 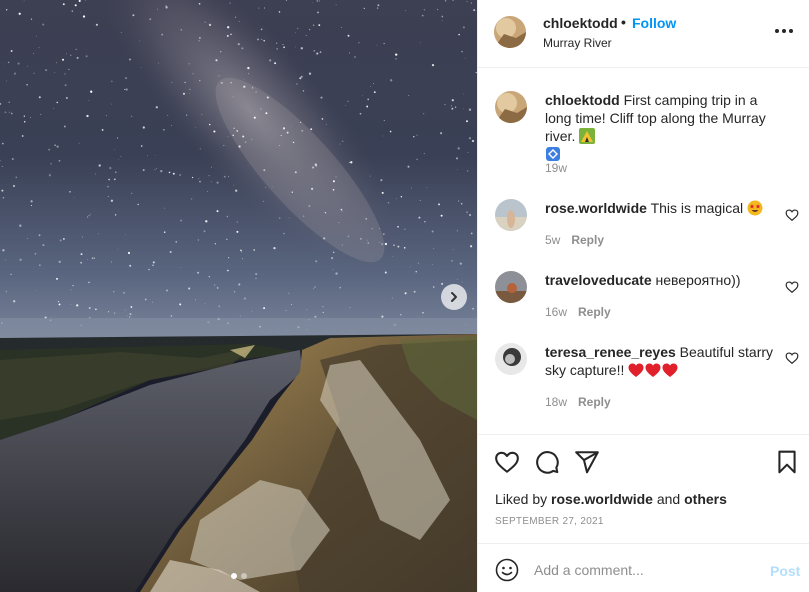 What do you see at coordinates (587, 136) in the screenshot?
I see `camping-emoji` at bounding box center [587, 136].